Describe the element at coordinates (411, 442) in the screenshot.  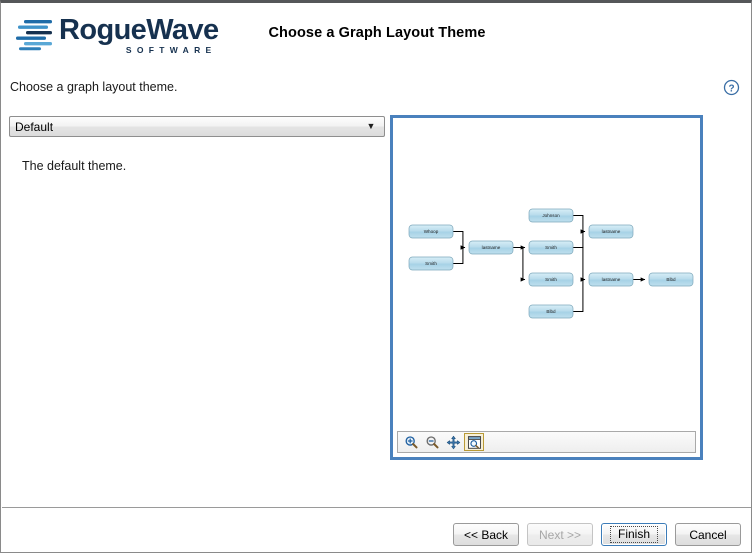
I see `zoom-in-icon` at that location.